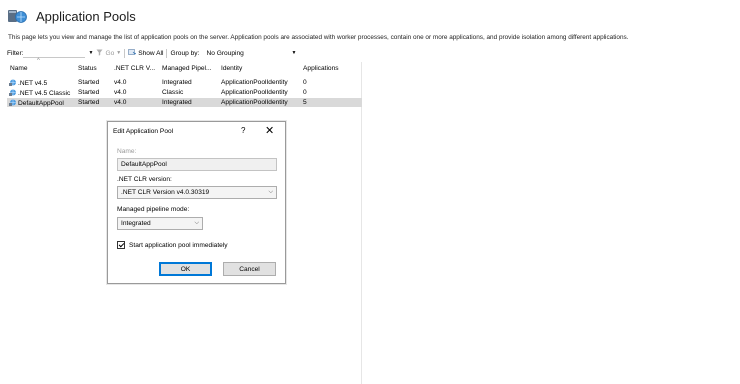  Describe the element at coordinates (269, 130) in the screenshot. I see `close-icon: ✕` at that location.